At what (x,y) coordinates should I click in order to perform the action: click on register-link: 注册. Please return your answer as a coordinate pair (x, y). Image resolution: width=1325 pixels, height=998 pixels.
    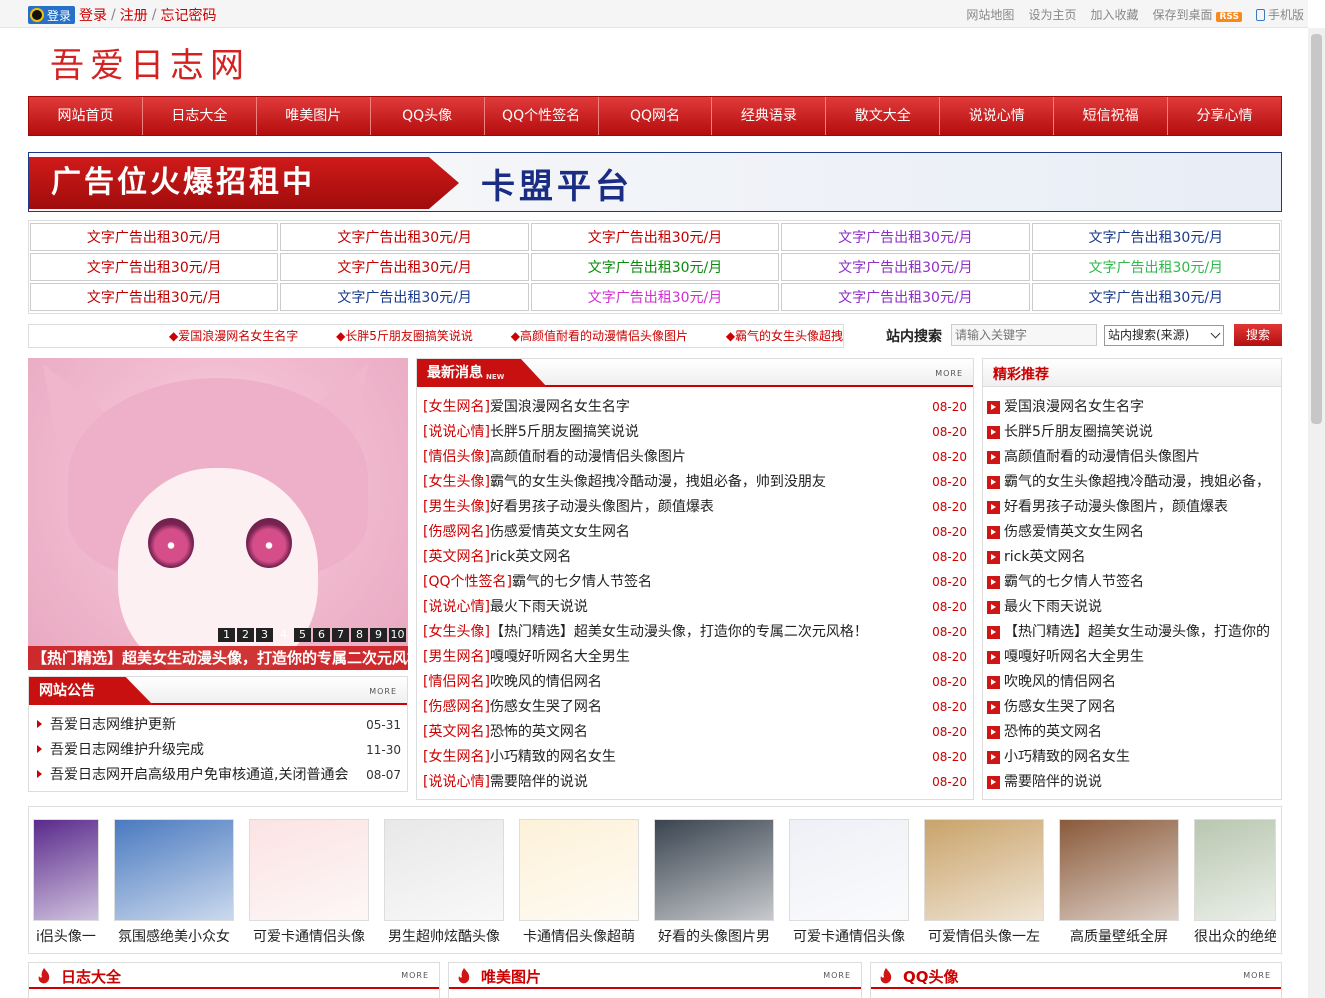
    Looking at the image, I should click on (134, 15).